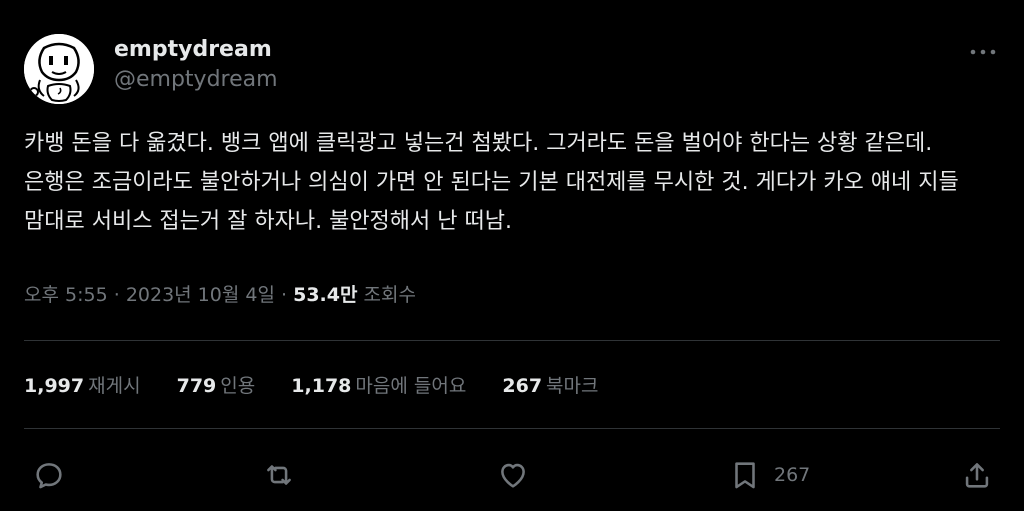  I want to click on bookmarks-label: 북마크, so click(572, 386).